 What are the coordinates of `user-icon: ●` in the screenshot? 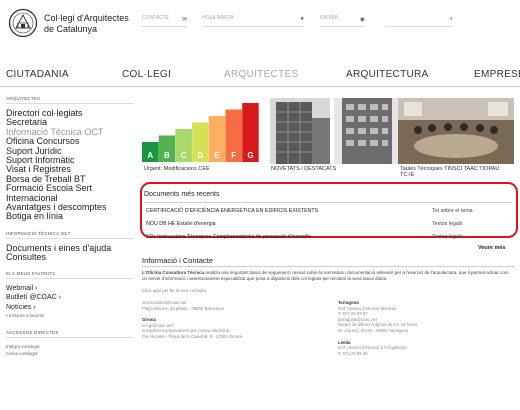 It's located at (302, 19).